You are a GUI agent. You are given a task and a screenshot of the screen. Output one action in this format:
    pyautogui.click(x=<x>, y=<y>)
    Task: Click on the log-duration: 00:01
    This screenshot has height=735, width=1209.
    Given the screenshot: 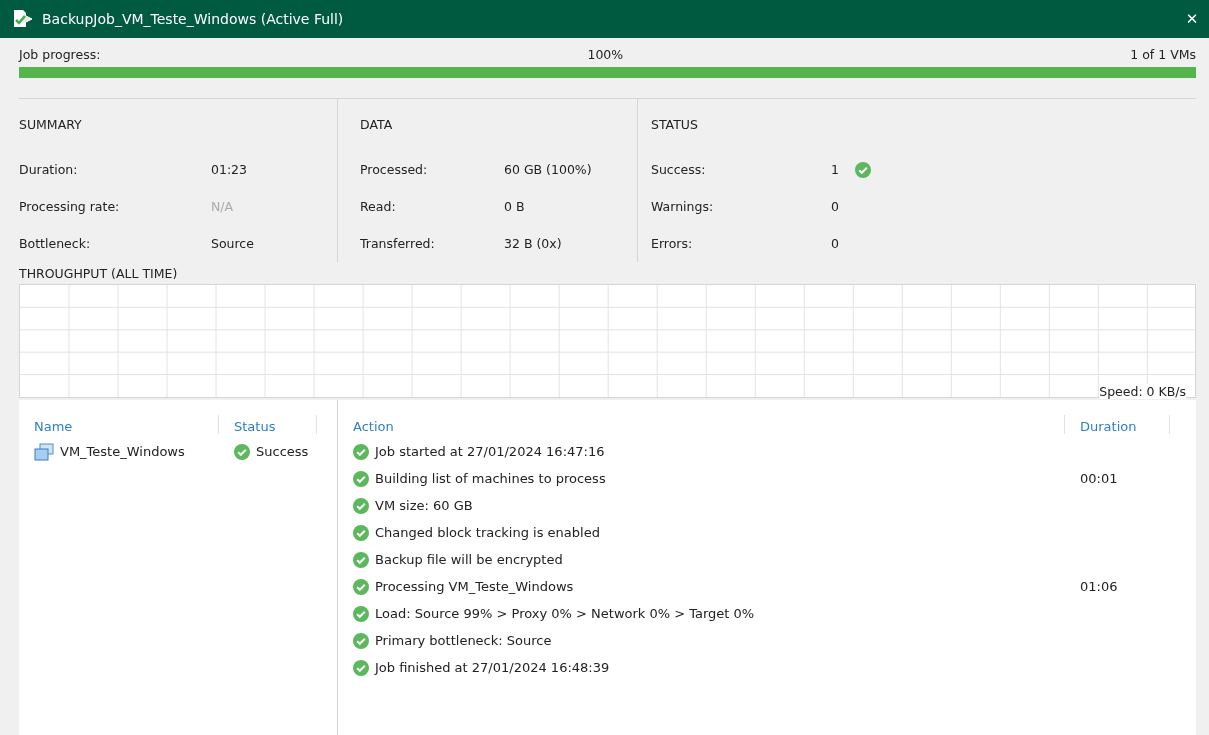 What is the action you would take?
    pyautogui.click(x=1099, y=478)
    